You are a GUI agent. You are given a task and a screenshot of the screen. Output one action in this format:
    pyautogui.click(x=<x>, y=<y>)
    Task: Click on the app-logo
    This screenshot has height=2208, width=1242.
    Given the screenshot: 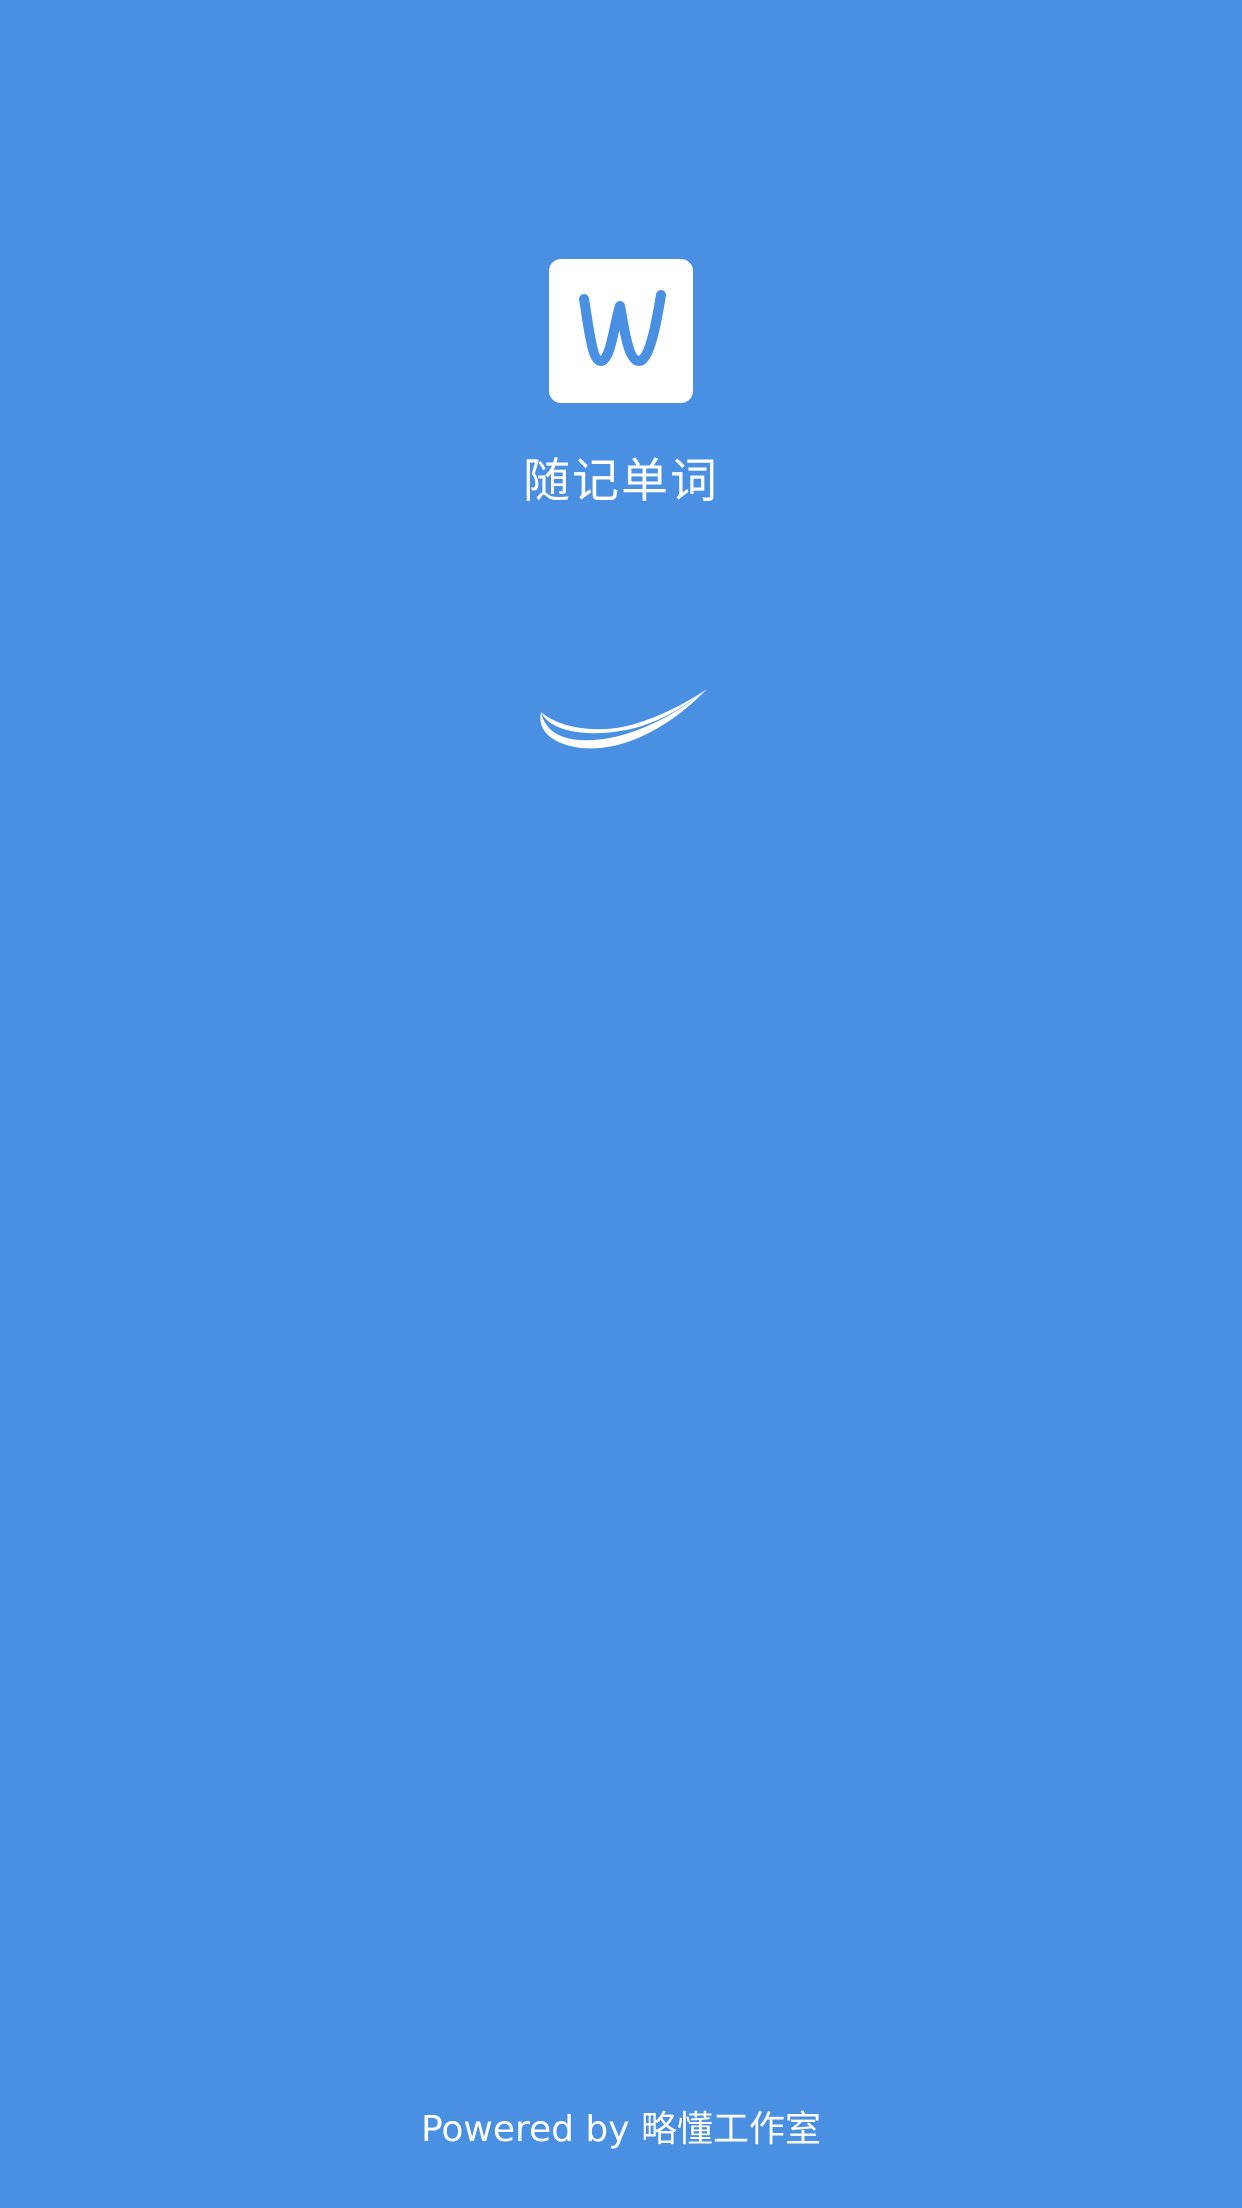 What is the action you would take?
    pyautogui.click(x=621, y=331)
    